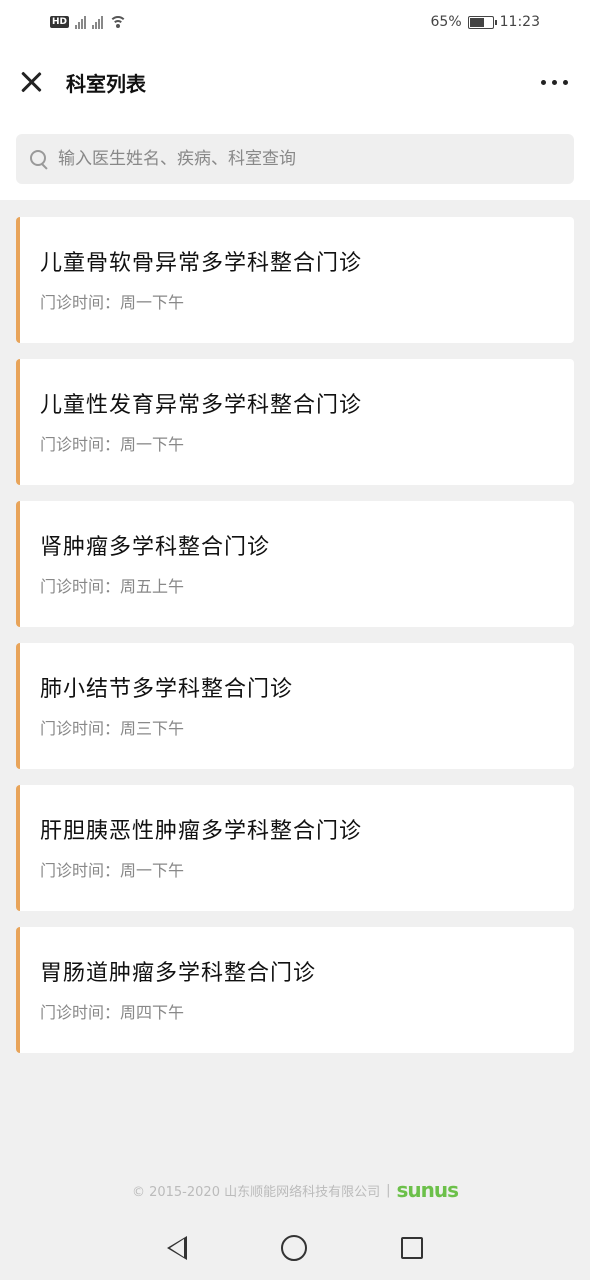 This screenshot has height=1280, width=590. I want to click on department-card: 肺小结节多学科整合门诊 门诊时间：周三下午, so click(295, 706).